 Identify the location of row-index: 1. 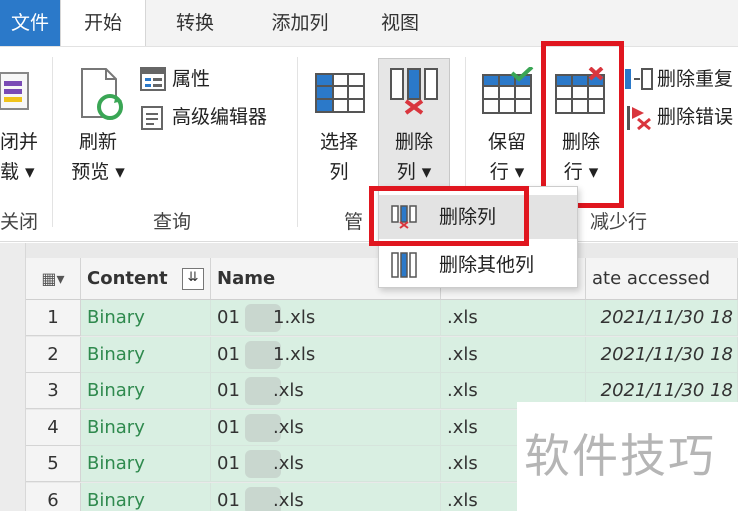
(53, 318).